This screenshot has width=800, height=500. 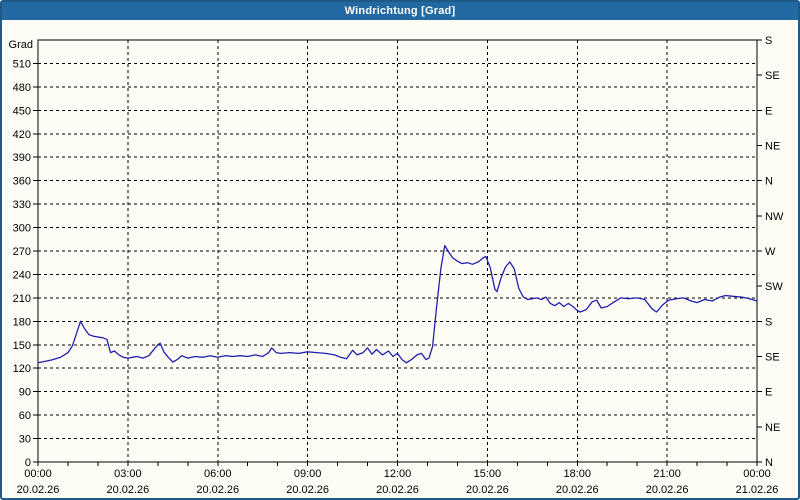 What do you see at coordinates (218, 474) in the screenshot?
I see `x-time-label: 06:00` at bounding box center [218, 474].